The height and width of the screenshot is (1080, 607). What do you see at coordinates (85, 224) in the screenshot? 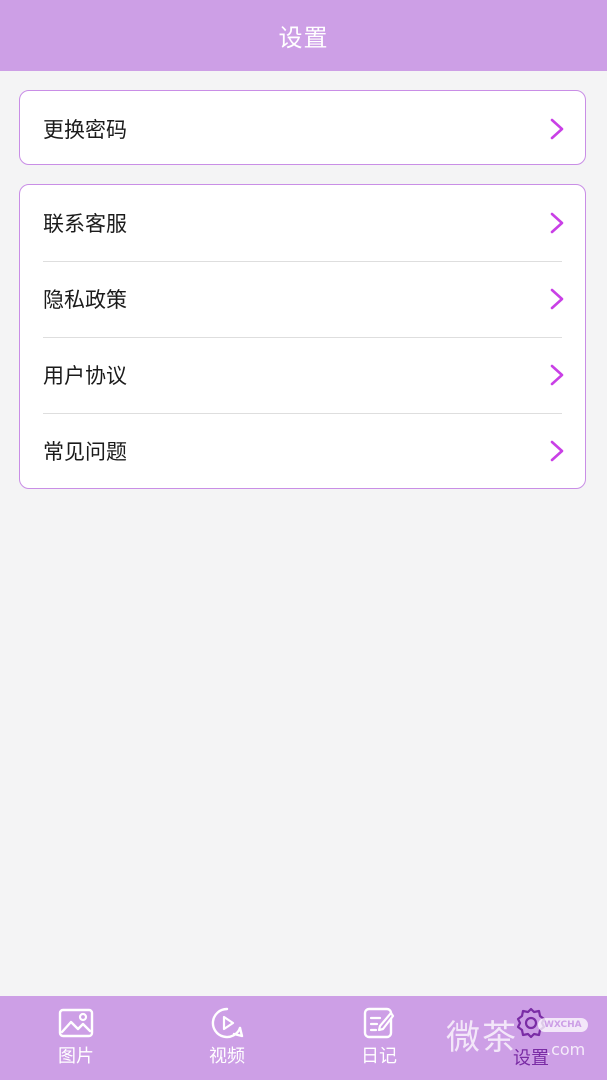
I see `settings-item-label: 联系客服` at bounding box center [85, 224].